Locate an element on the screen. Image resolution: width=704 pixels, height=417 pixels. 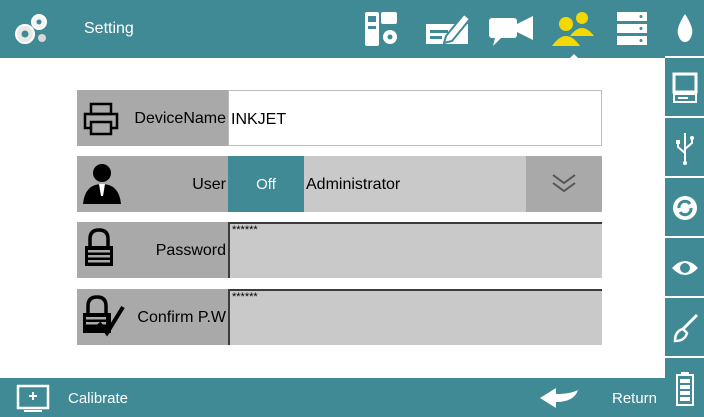
chevron-down-double-icon is located at coordinates (564, 183).